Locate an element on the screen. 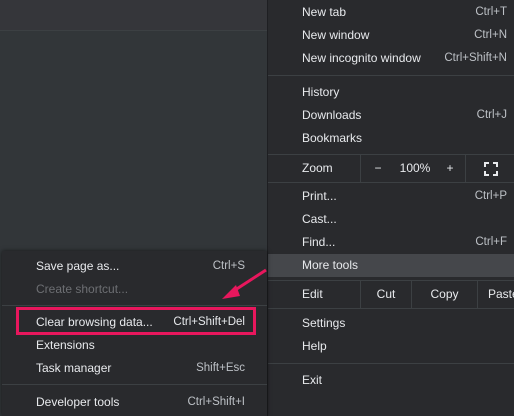 This screenshot has width=514, height=416. fullscreen-button is located at coordinates (489, 168).